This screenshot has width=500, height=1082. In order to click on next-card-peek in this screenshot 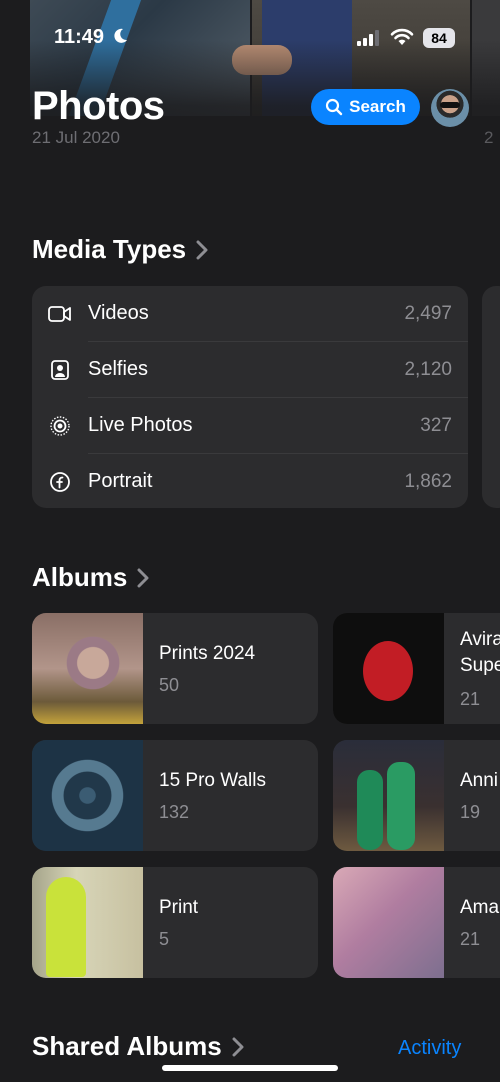, I will do `click(491, 397)`.